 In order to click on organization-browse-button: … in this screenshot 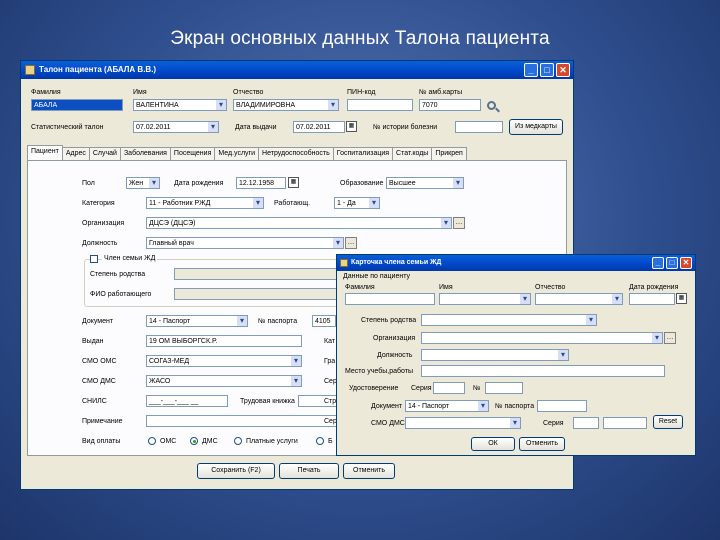, I will do `click(459, 223)`.